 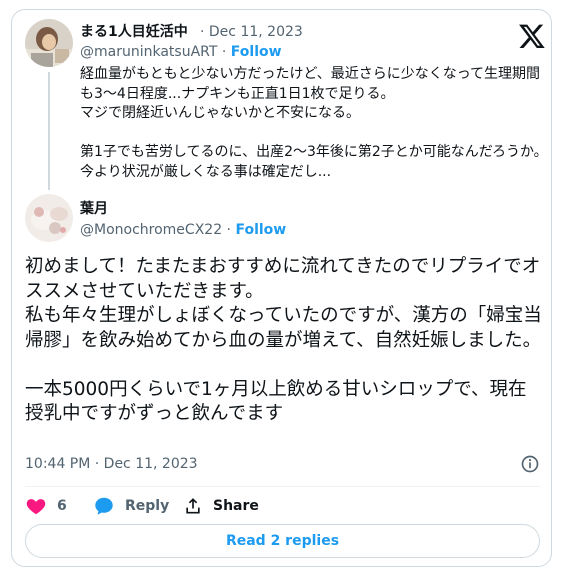 I want to click on share-label: Share, so click(x=236, y=506).